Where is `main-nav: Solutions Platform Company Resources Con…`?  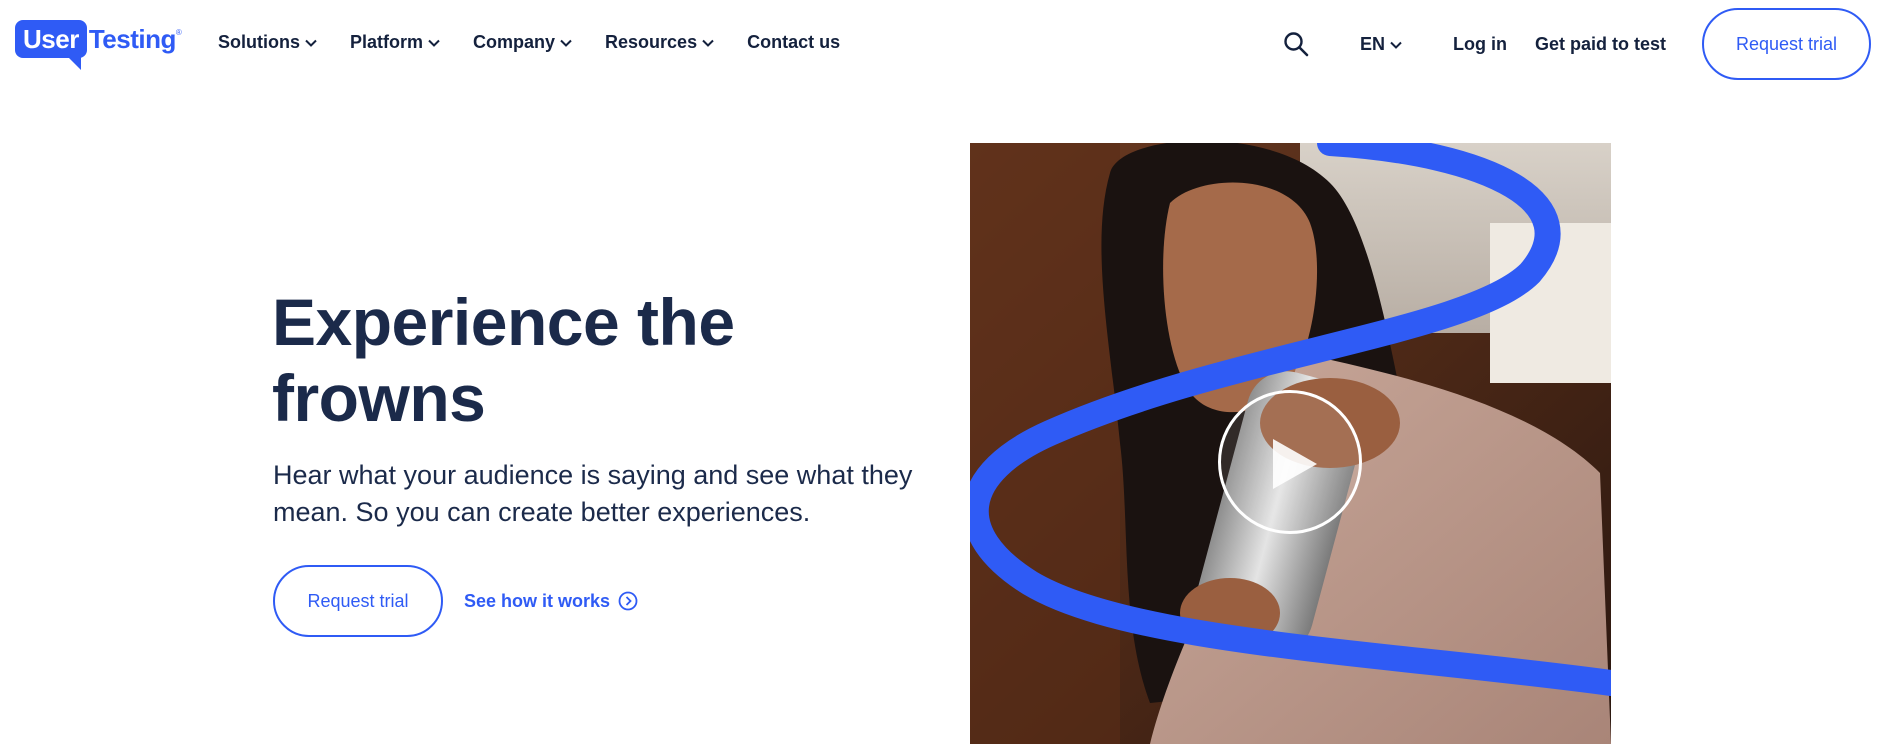
main-nav: Solutions Platform Company Resources Con… is located at coordinates (529, 42).